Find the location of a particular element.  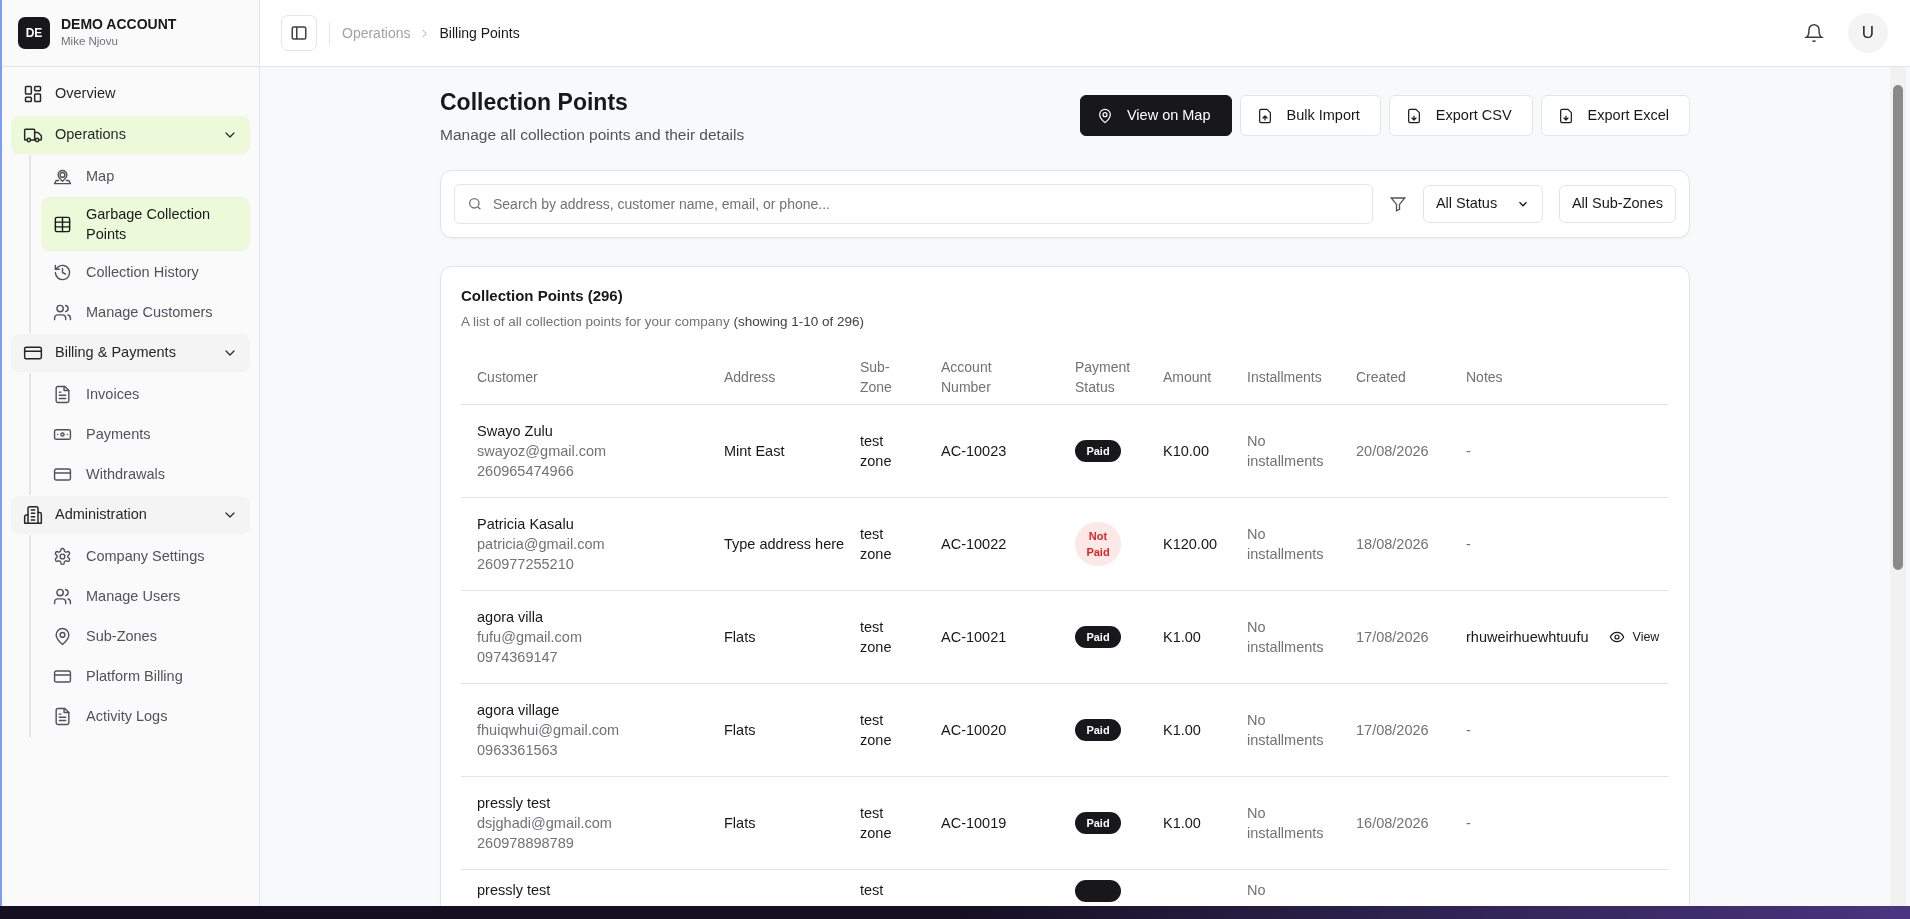

history-icon is located at coordinates (62, 272).